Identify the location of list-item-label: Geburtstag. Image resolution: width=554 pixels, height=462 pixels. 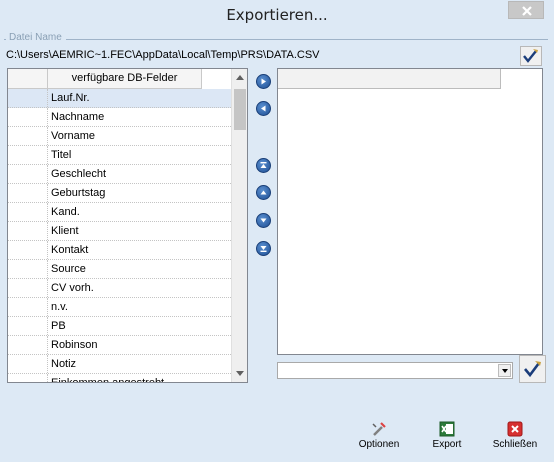
(78, 193).